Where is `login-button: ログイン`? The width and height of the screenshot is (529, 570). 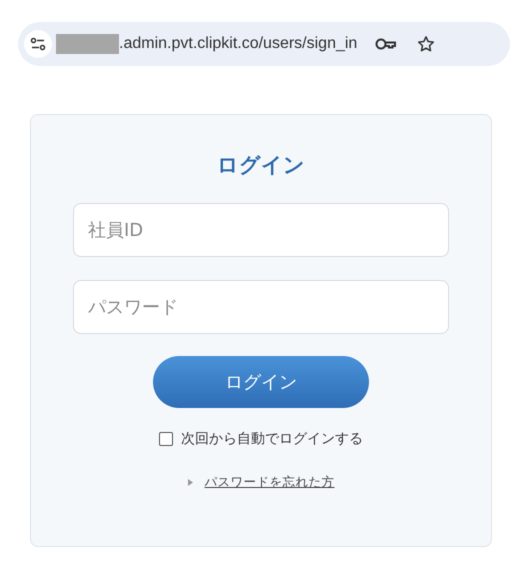
login-button: ログイン is located at coordinates (261, 382).